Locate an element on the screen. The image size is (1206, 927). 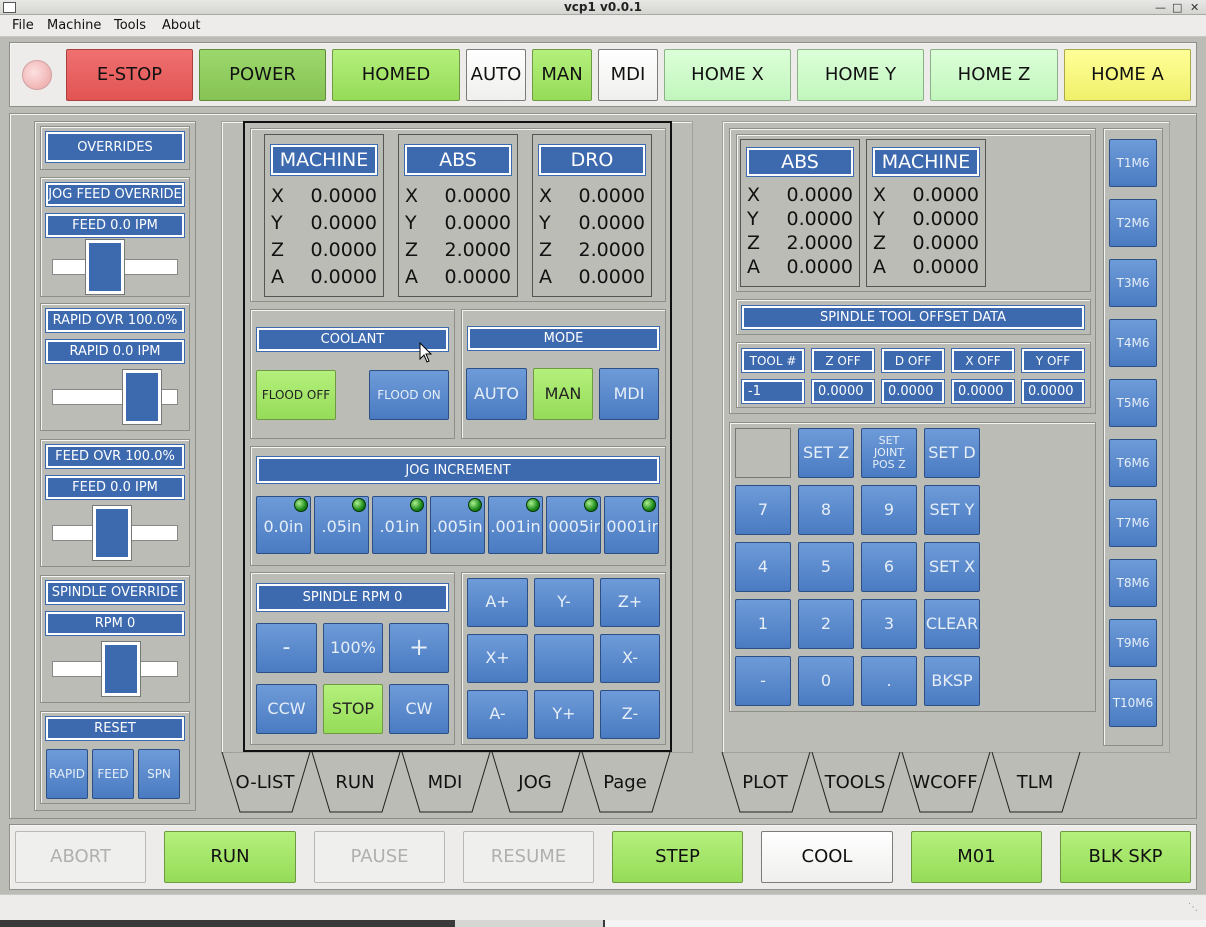
feed-ovr-label: FEED OVR 100.0% is located at coordinates (115, 456).